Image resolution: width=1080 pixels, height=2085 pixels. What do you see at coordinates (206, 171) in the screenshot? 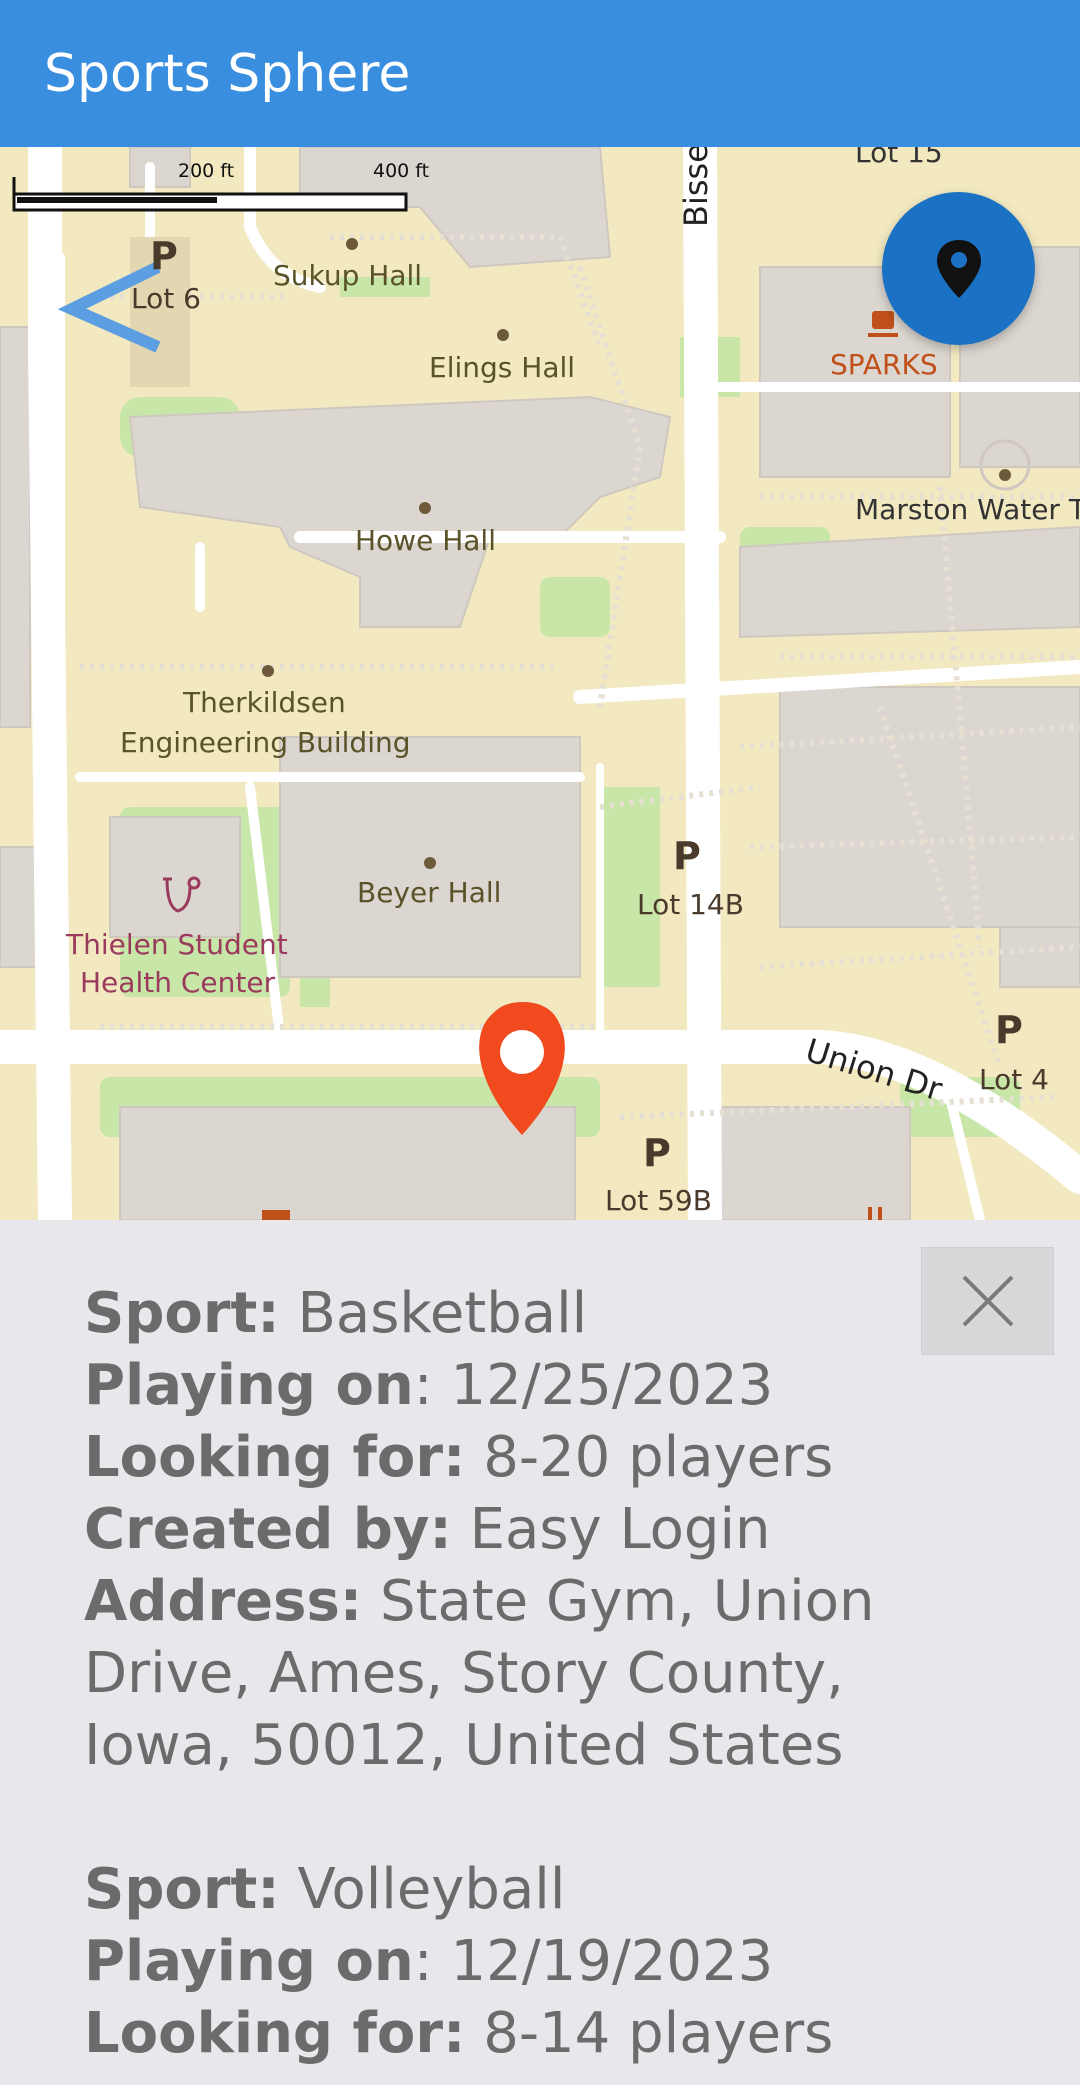
I see `scale-label-short: 200 ft` at bounding box center [206, 171].